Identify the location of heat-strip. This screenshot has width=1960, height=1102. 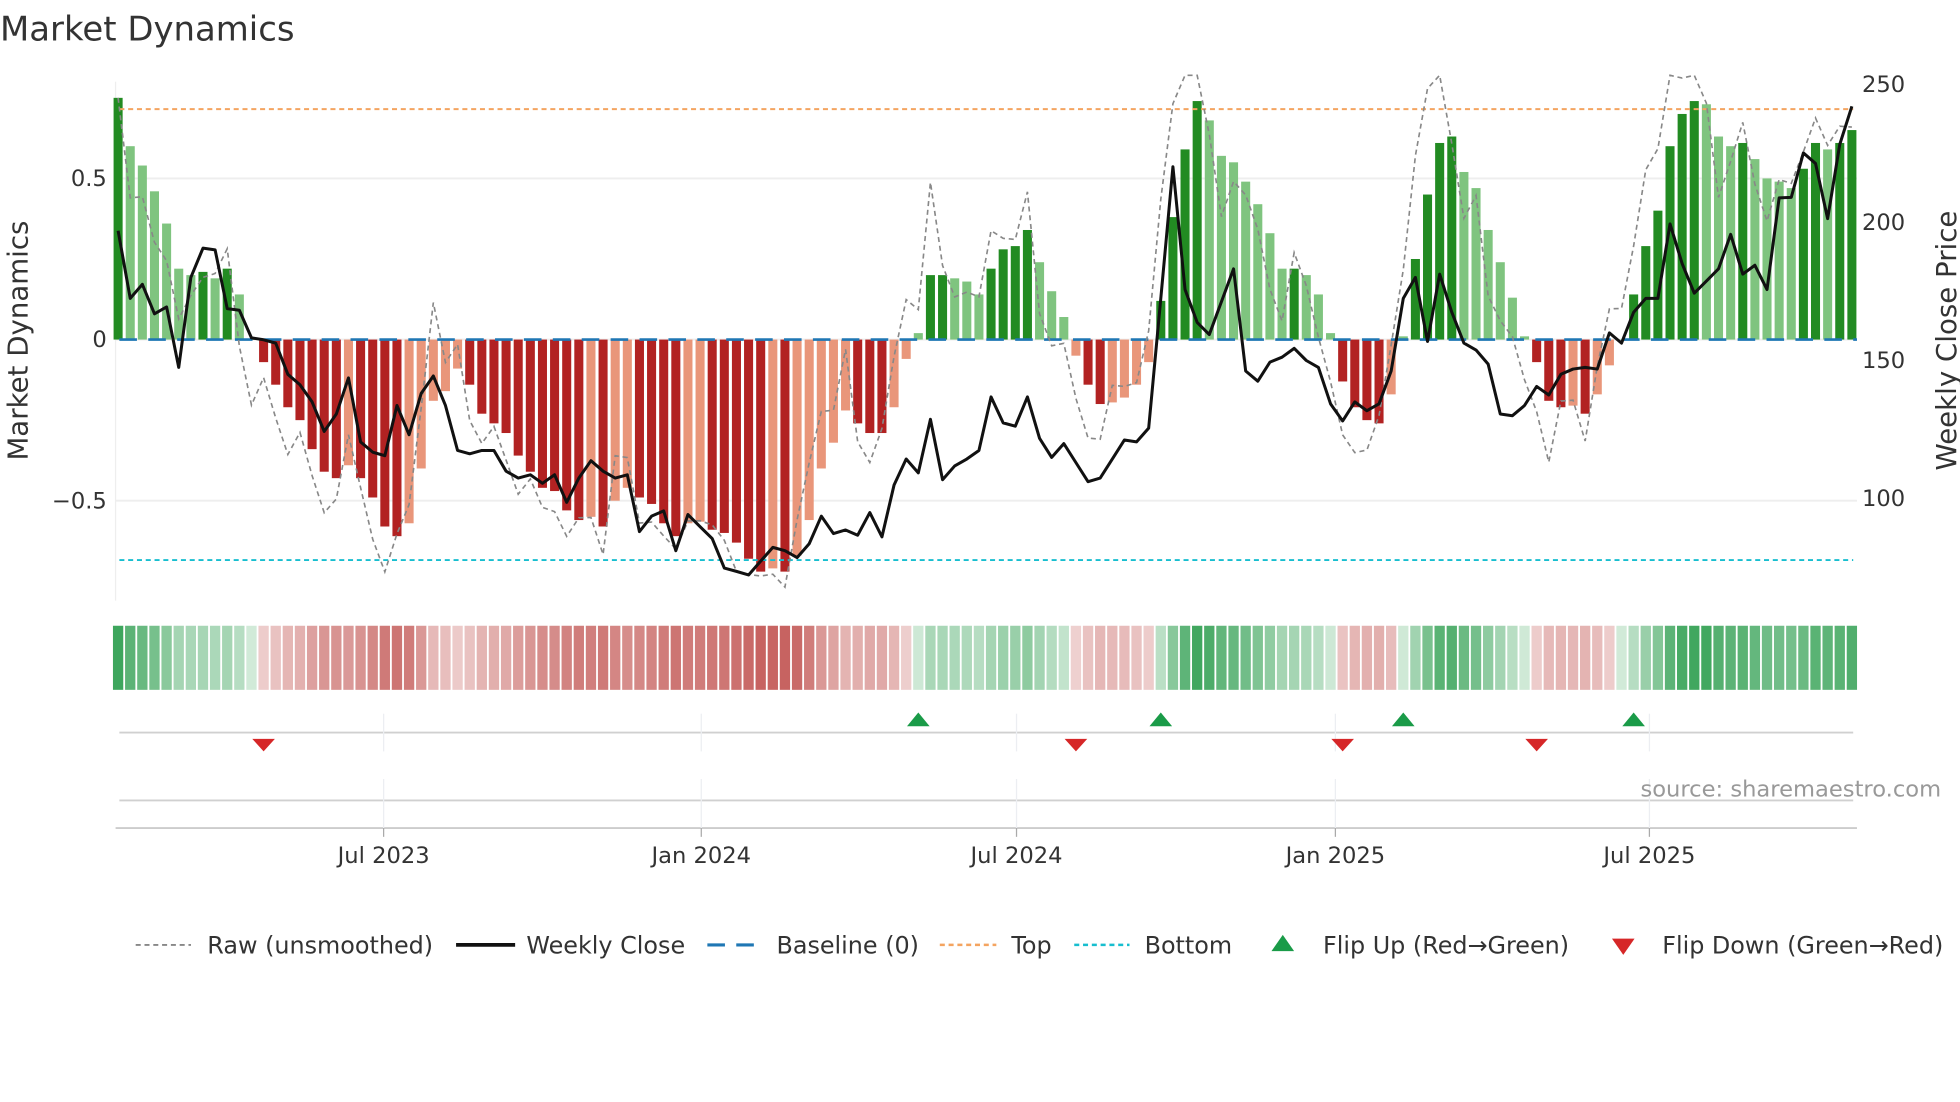
(985, 657).